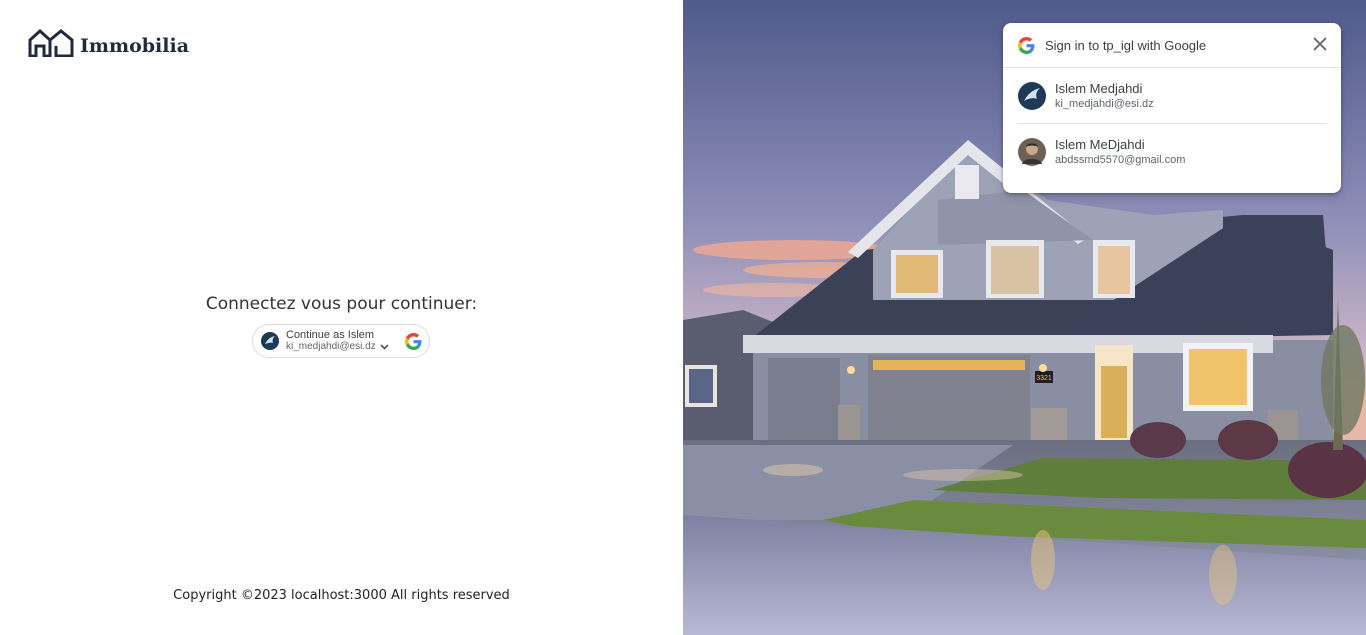 The width and height of the screenshot is (1366, 635). Describe the element at coordinates (1120, 159) in the screenshot. I see `account-email: abdssmd5570@gmail.com` at that location.